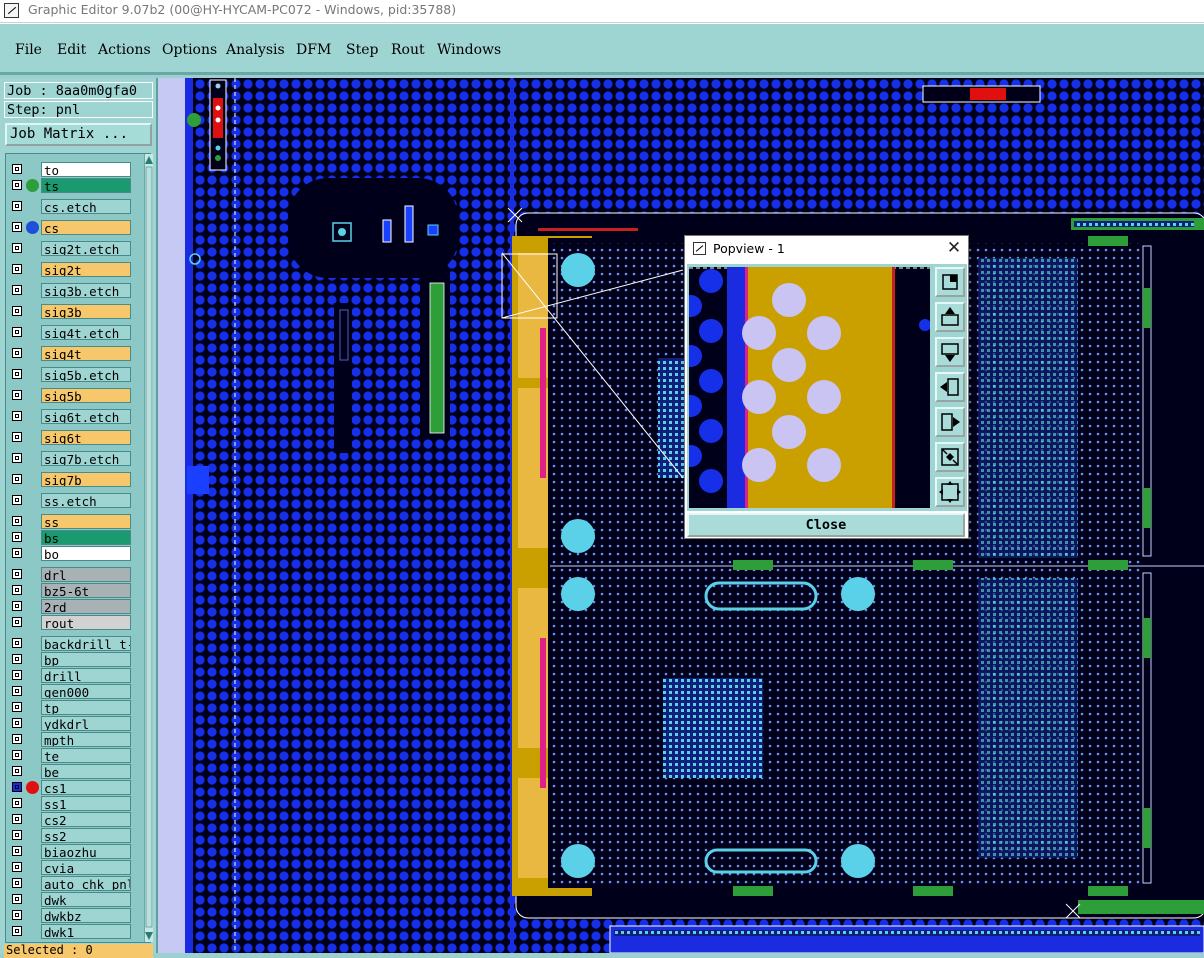  What do you see at coordinates (950, 422) in the screenshot?
I see `pan-right-icon` at bounding box center [950, 422].